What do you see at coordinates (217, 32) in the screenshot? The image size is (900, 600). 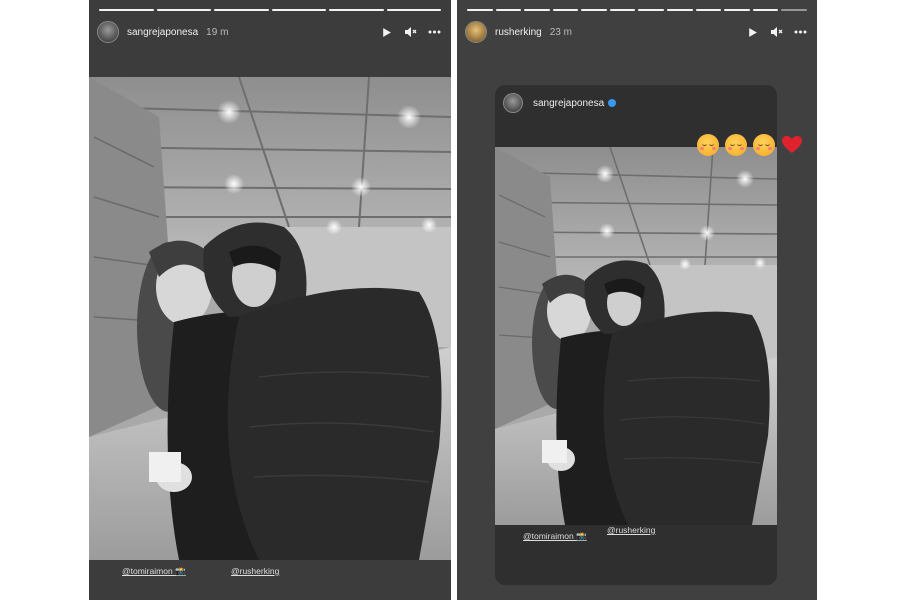 I see `timestamp: 19 m` at bounding box center [217, 32].